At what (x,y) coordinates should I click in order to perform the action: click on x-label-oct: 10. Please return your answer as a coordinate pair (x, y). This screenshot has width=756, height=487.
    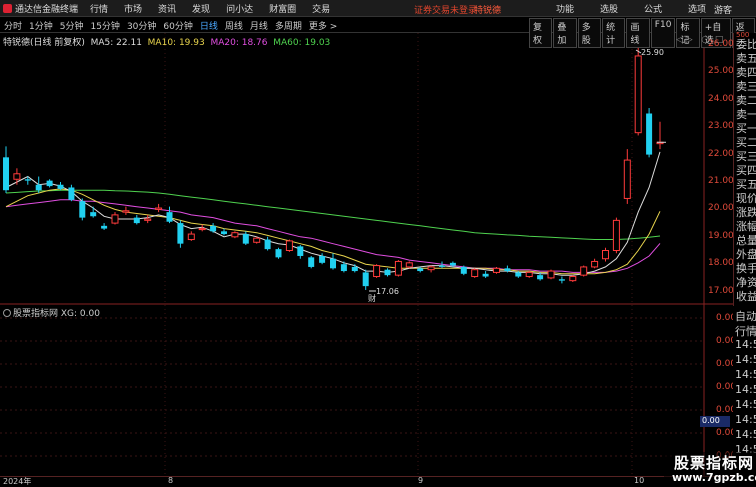
    Looking at the image, I should click on (639, 480).